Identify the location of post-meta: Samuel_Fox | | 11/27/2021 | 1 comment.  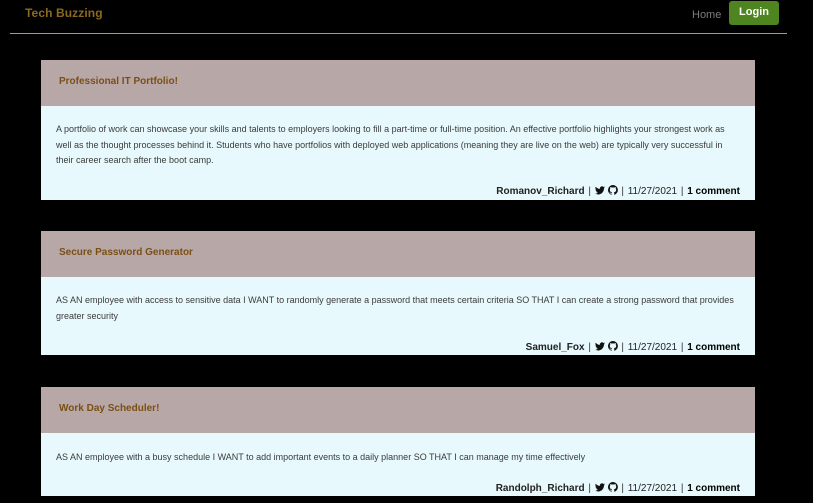
(632, 347).